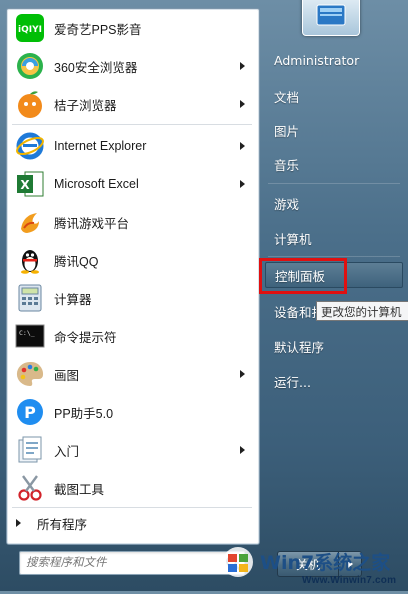 The height and width of the screenshot is (594, 408). I want to click on iqiyi-icon: iQIYI, so click(30, 28).